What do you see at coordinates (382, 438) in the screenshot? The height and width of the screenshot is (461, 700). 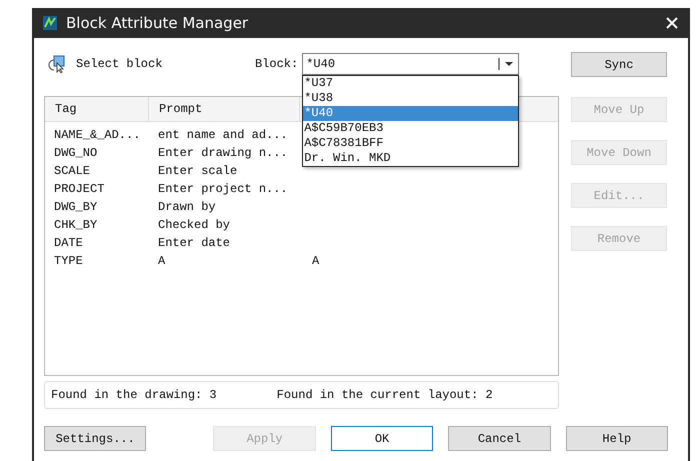 I see `dialog-button: OK` at bounding box center [382, 438].